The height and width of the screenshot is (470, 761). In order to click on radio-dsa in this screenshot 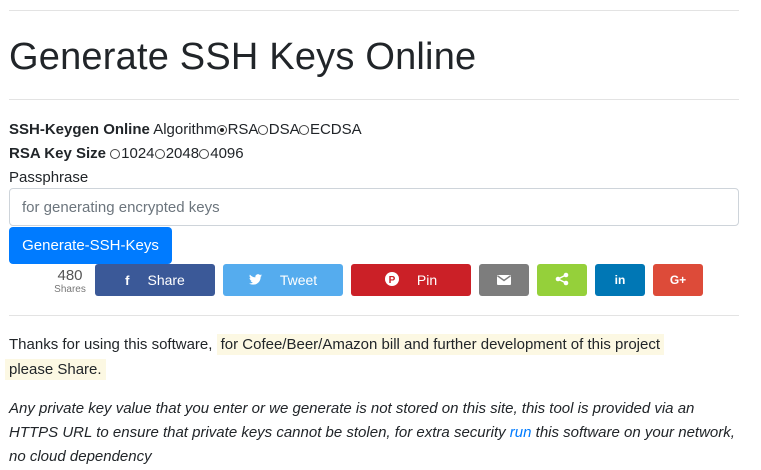, I will do `click(262, 130)`.